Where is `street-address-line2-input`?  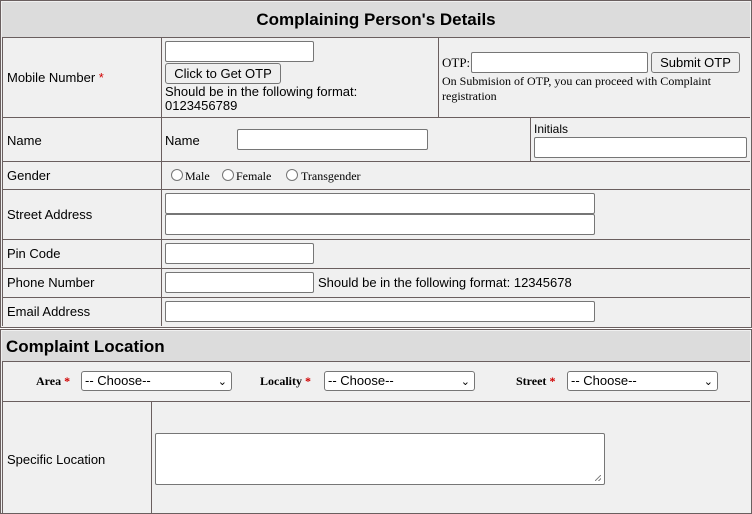 street-address-line2-input is located at coordinates (380, 224).